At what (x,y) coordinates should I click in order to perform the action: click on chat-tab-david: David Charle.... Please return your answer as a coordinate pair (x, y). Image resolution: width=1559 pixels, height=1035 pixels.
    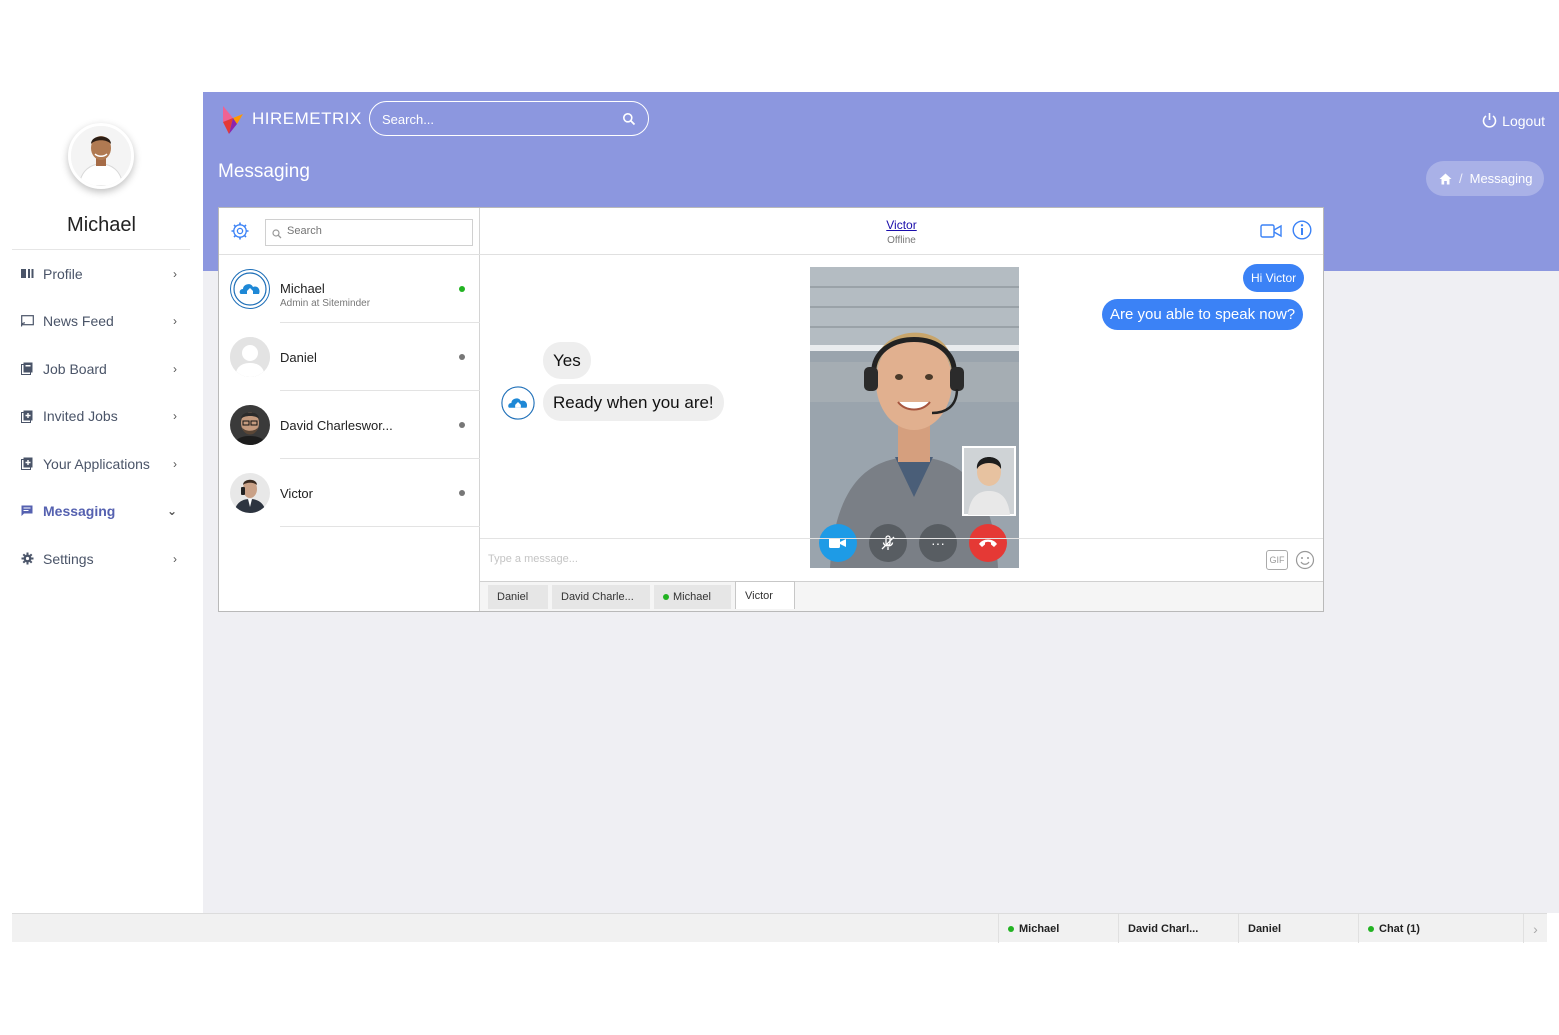
    Looking at the image, I should click on (601, 597).